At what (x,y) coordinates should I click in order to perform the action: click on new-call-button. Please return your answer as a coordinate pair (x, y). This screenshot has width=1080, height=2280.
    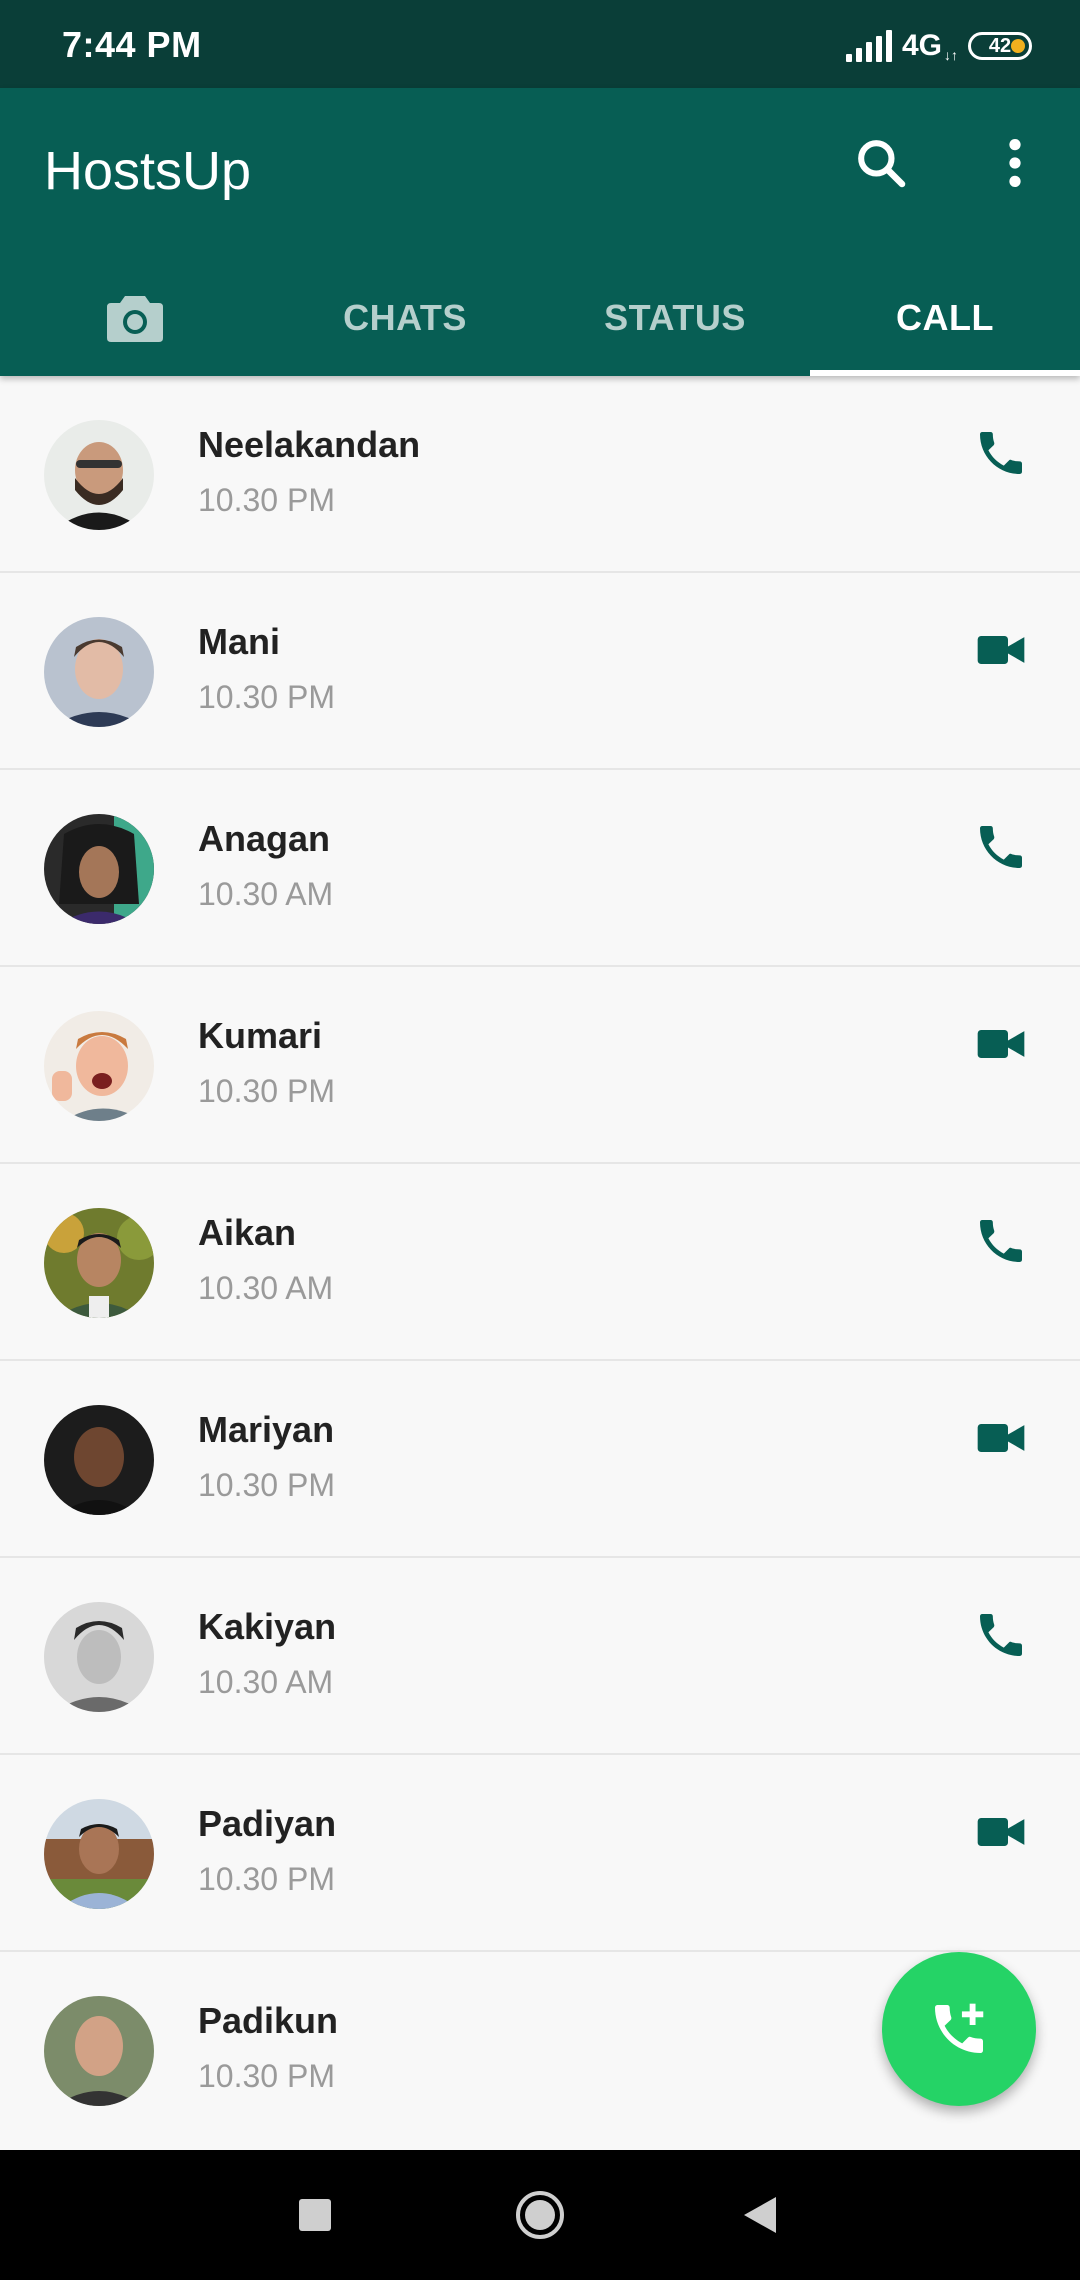
    Looking at the image, I should click on (959, 2029).